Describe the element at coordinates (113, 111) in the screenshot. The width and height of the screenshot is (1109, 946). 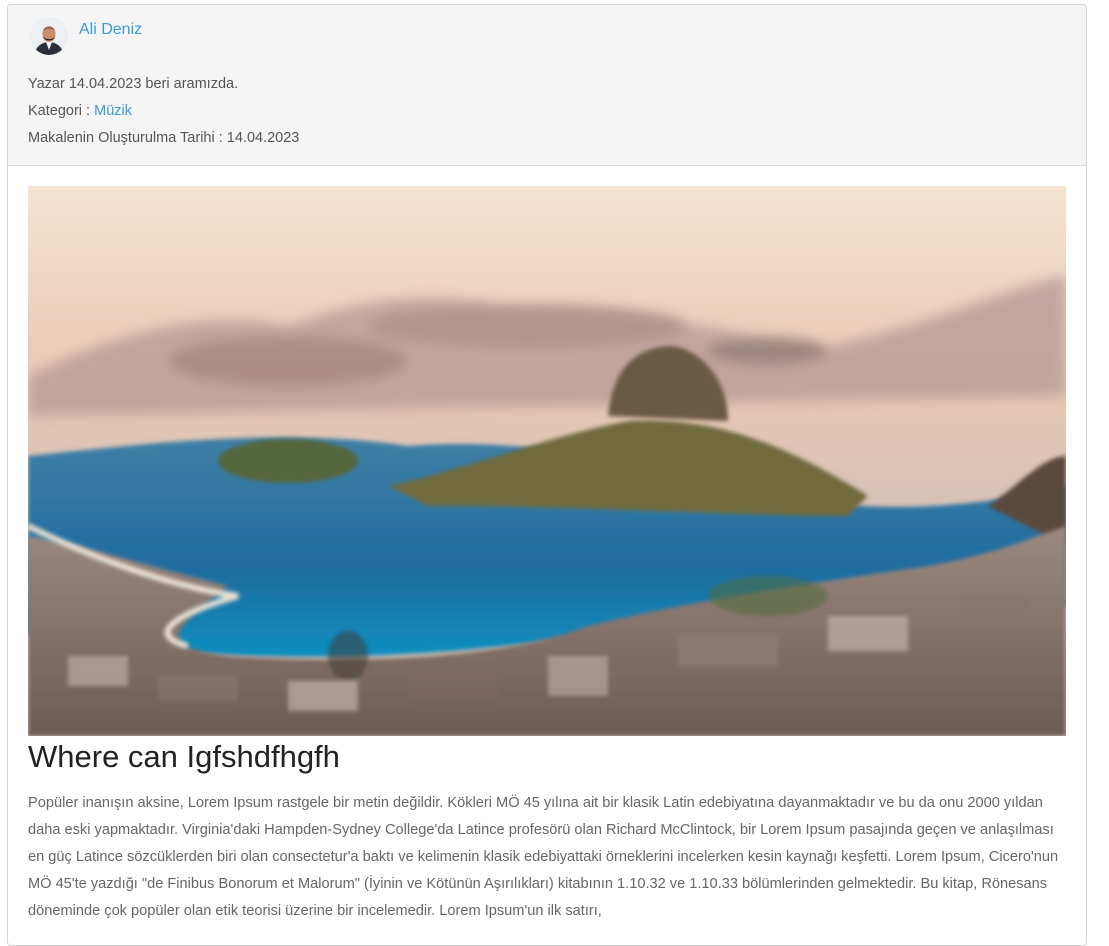
I see `category-link: Müzik` at that location.